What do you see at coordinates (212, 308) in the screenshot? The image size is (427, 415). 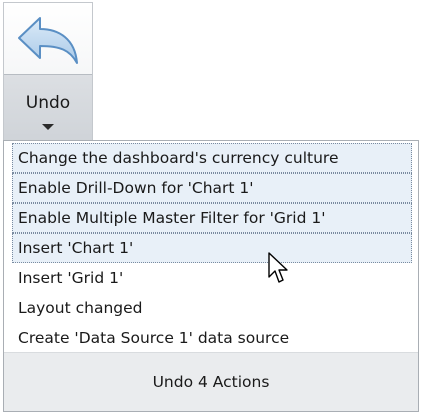 I see `list-item: Layout changed` at bounding box center [212, 308].